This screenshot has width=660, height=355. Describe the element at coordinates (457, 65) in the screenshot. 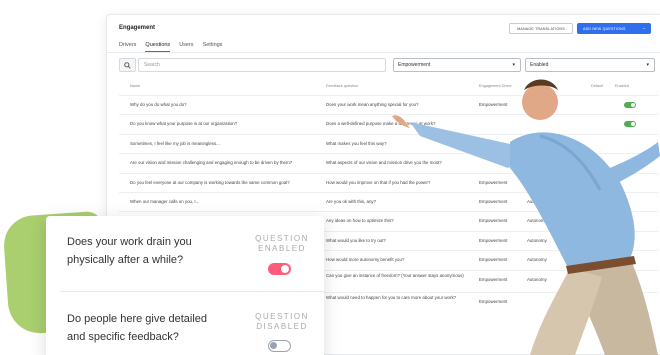

I see `driver-select: Empowerment ▾` at that location.